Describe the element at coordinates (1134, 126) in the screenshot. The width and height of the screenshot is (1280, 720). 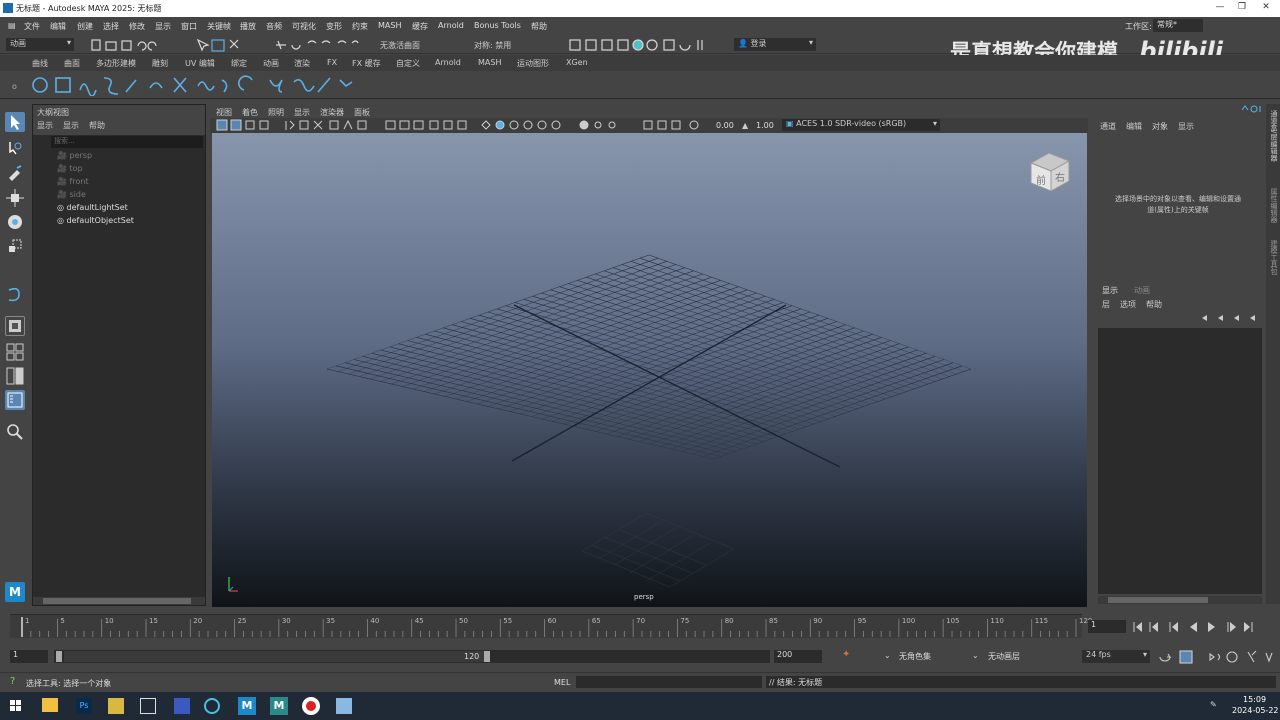
I see `cb-menu-edit: 编辑` at that location.